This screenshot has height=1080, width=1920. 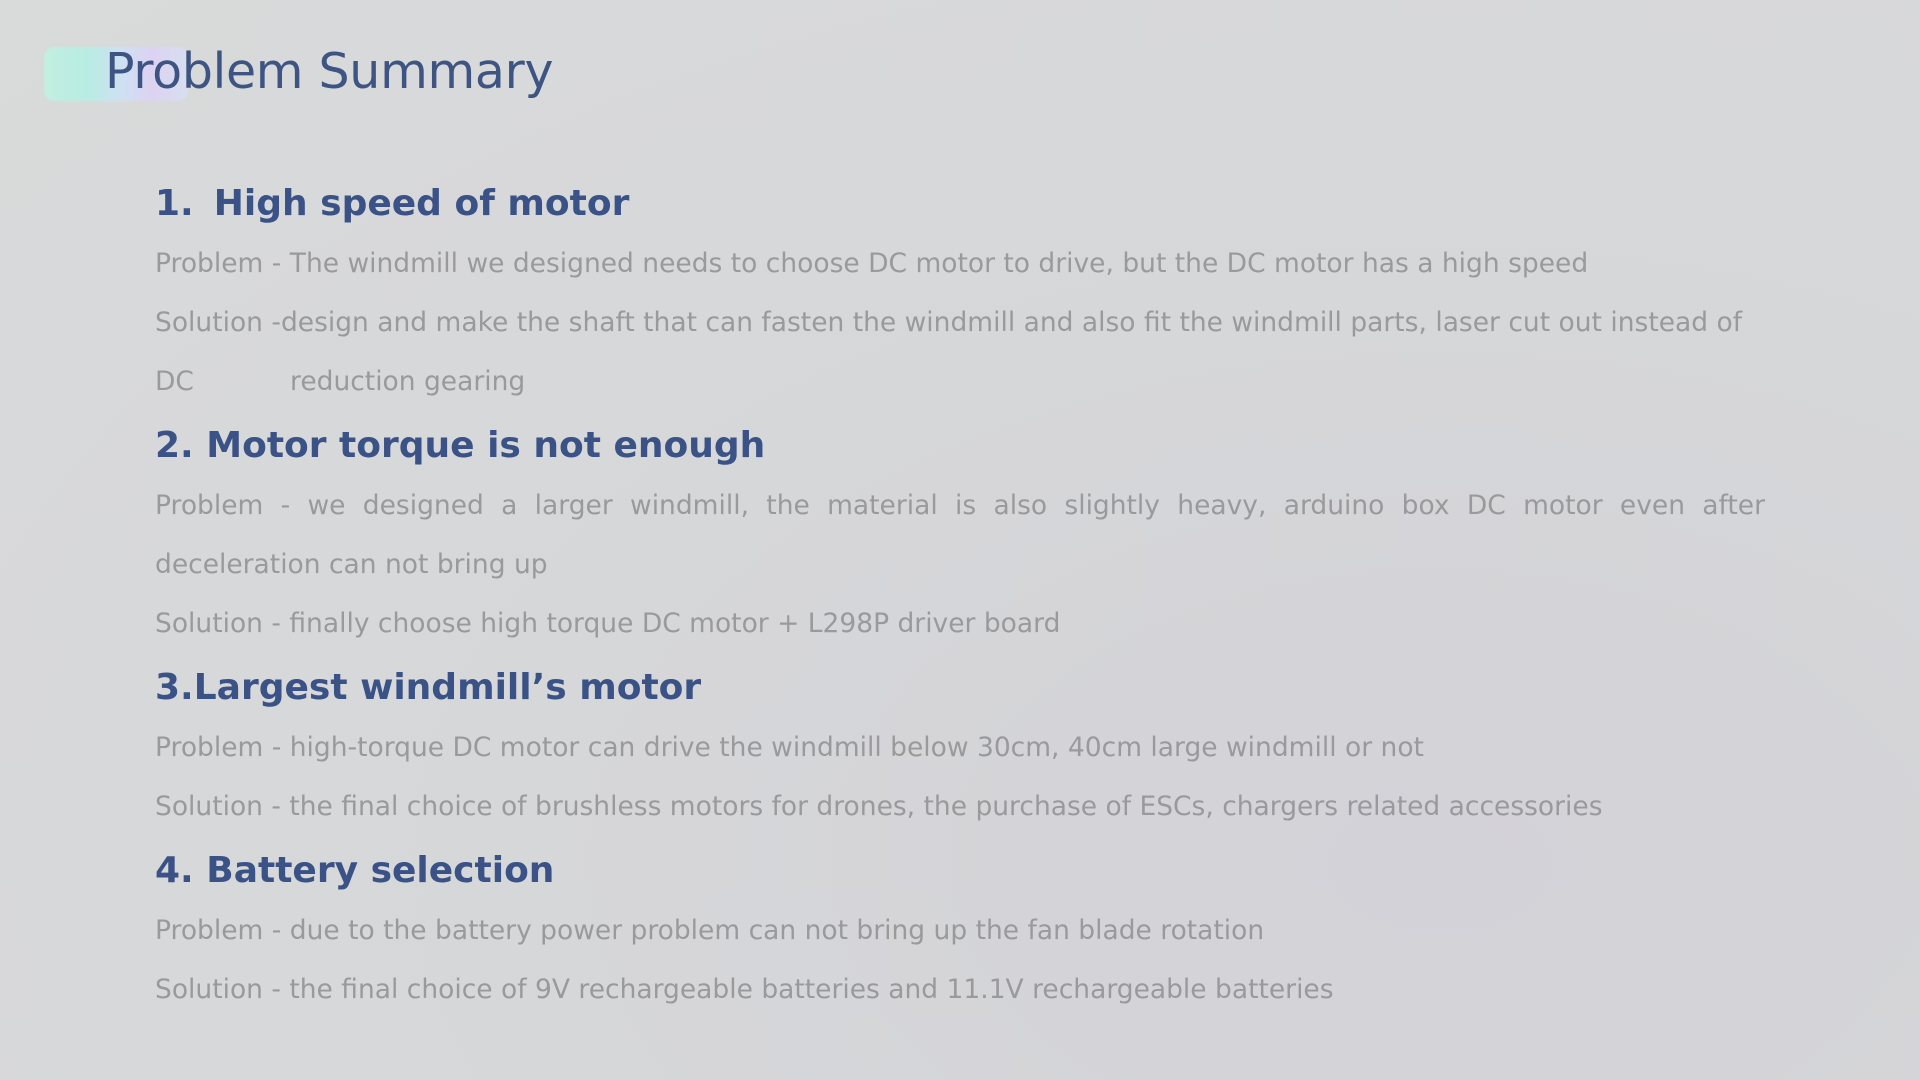 What do you see at coordinates (174, 203) in the screenshot?
I see `section-number: 1.` at bounding box center [174, 203].